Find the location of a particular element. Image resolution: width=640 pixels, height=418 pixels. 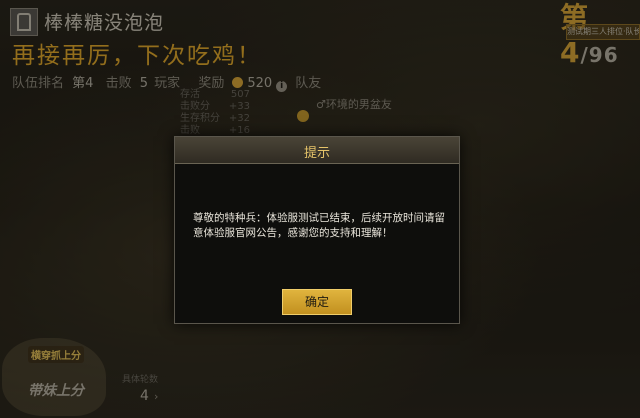

dialog-title: 提示 is located at coordinates (316, 153).